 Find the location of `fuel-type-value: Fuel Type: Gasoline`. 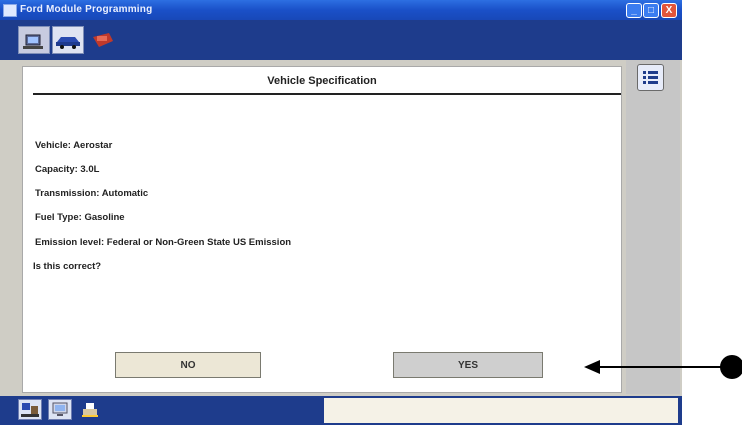

fuel-type-value: Fuel Type: Gasoline is located at coordinates (80, 217).